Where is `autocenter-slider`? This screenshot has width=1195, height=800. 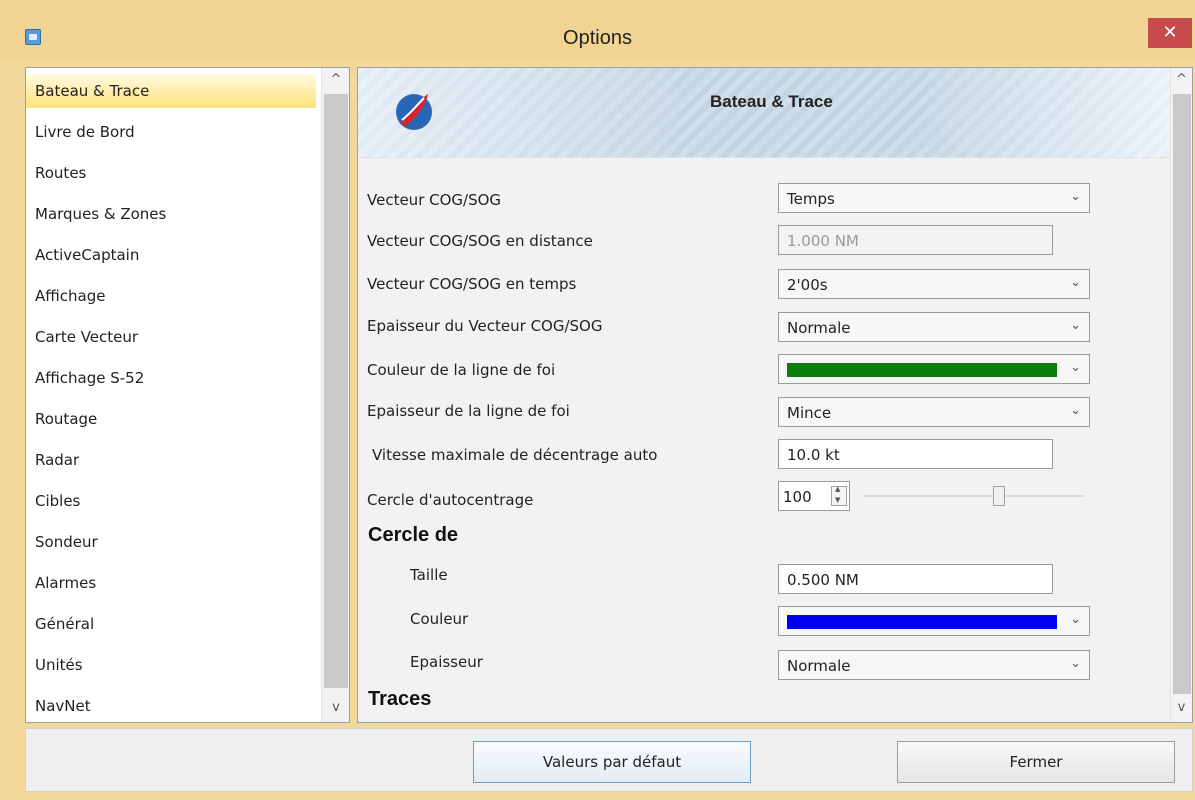 autocenter-slider is located at coordinates (974, 496).